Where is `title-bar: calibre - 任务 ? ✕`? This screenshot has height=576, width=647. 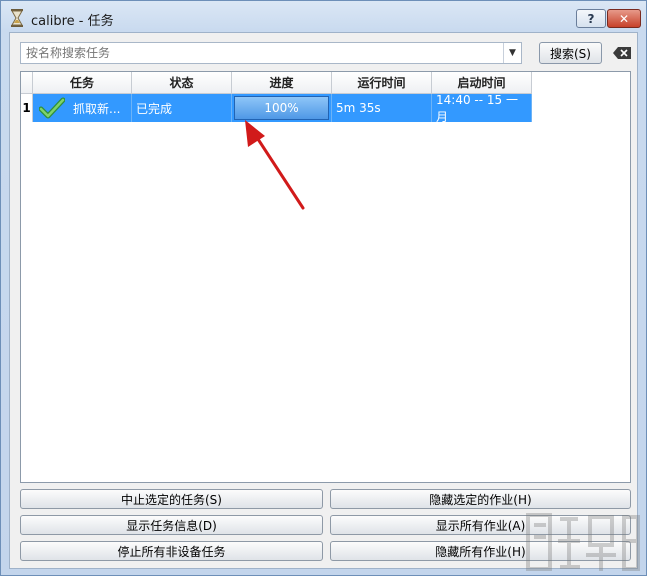 title-bar: calibre - 任务 ? ✕ is located at coordinates (323, 17).